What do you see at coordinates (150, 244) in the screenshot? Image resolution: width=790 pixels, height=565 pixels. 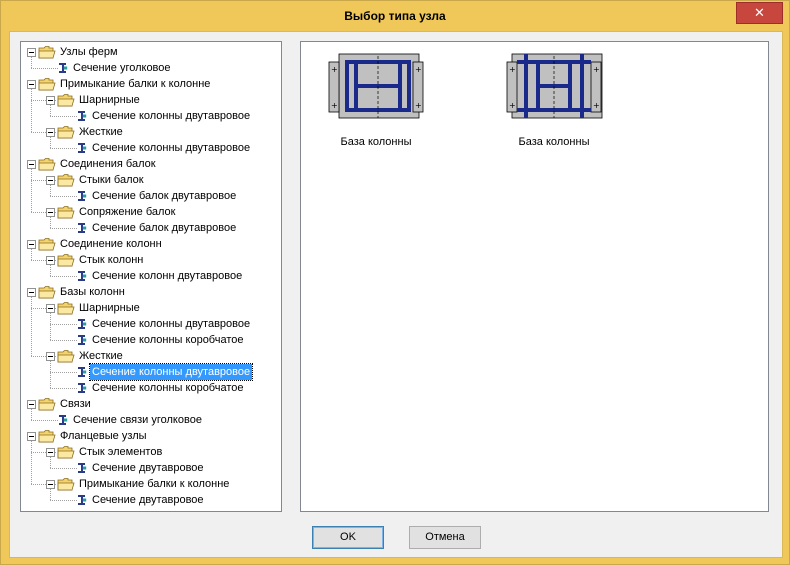 I see `tree-folder-node: Соединение колонн` at bounding box center [150, 244].